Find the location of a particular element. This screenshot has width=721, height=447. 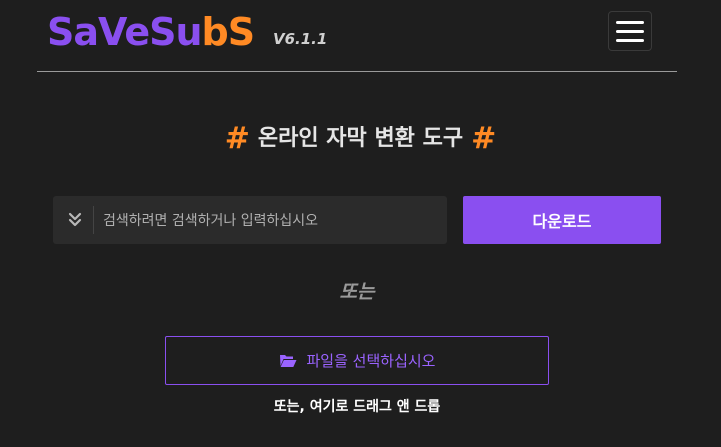

page-title-text: 온라인 자막 변환 도구 is located at coordinates (360, 138).